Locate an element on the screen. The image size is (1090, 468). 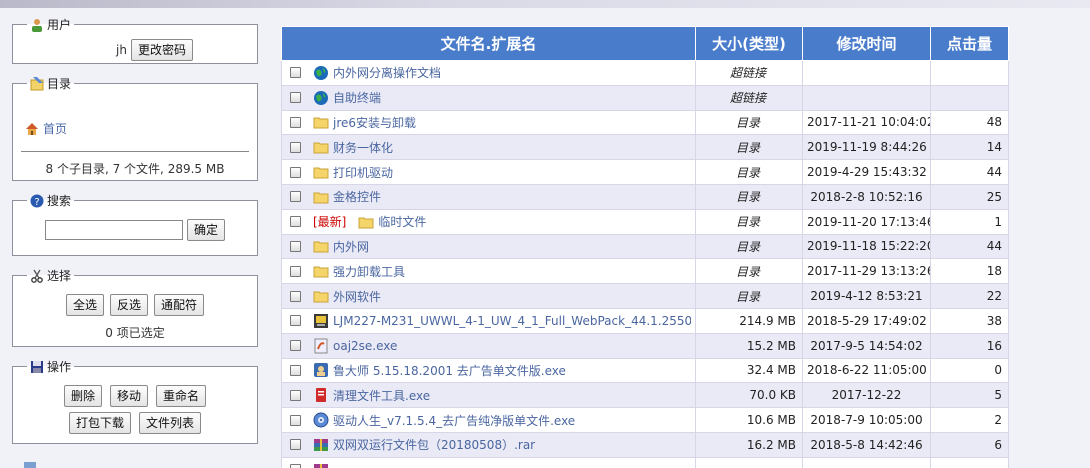
directory-divider is located at coordinates (135, 151).